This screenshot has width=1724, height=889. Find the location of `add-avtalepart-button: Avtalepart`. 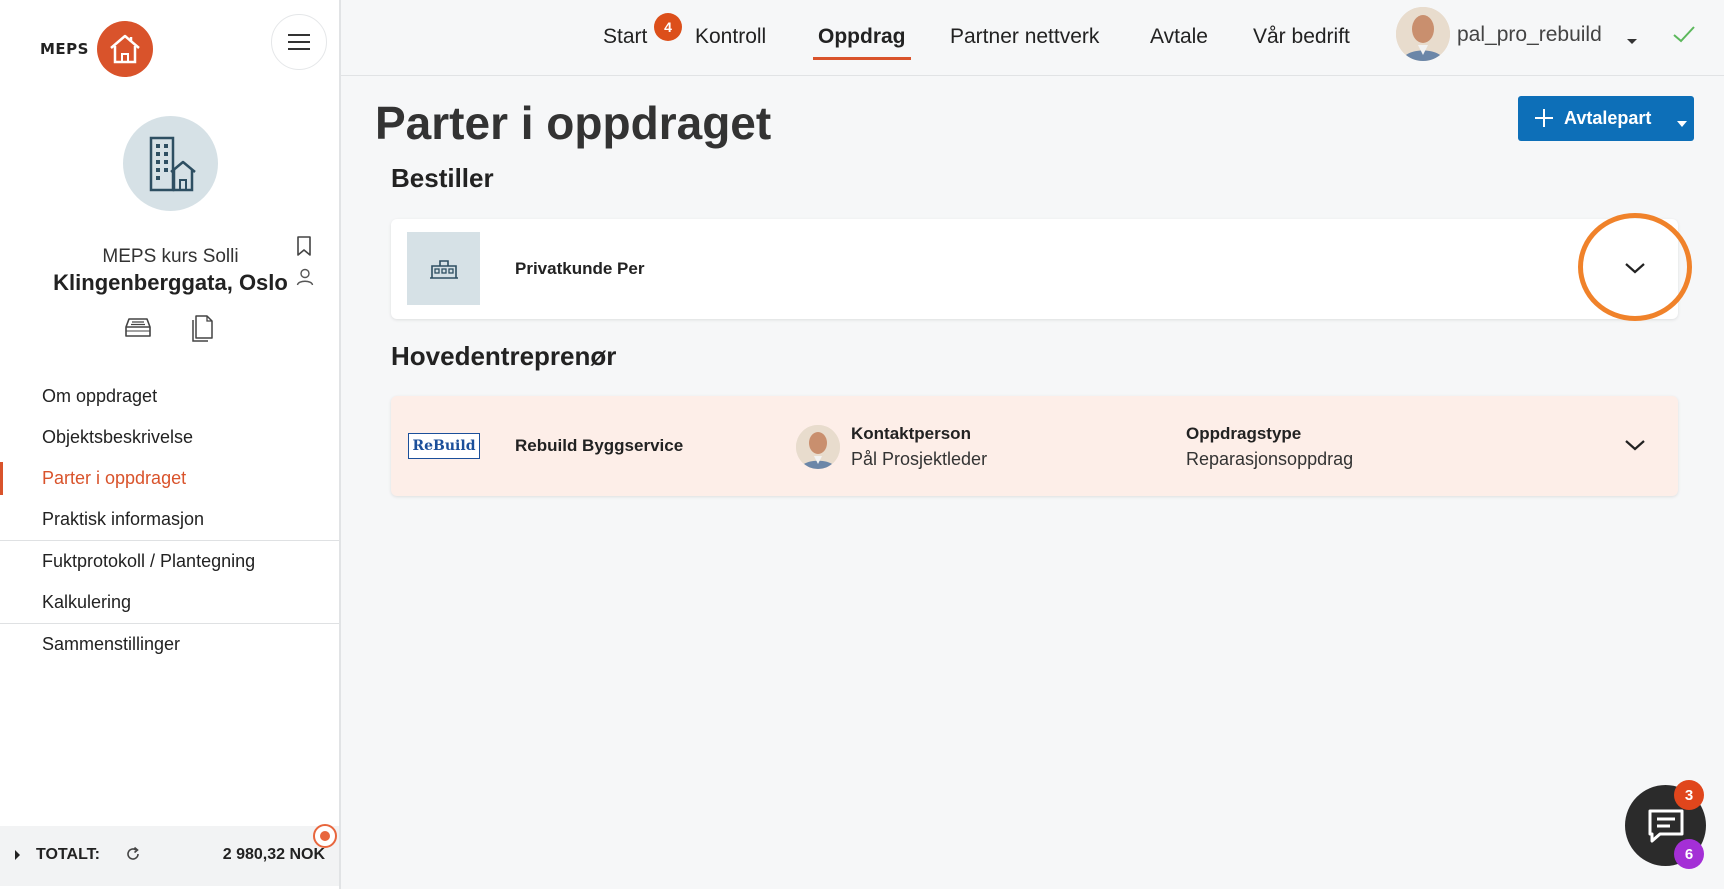

add-avtalepart-button: Avtalepart is located at coordinates (1606, 118).